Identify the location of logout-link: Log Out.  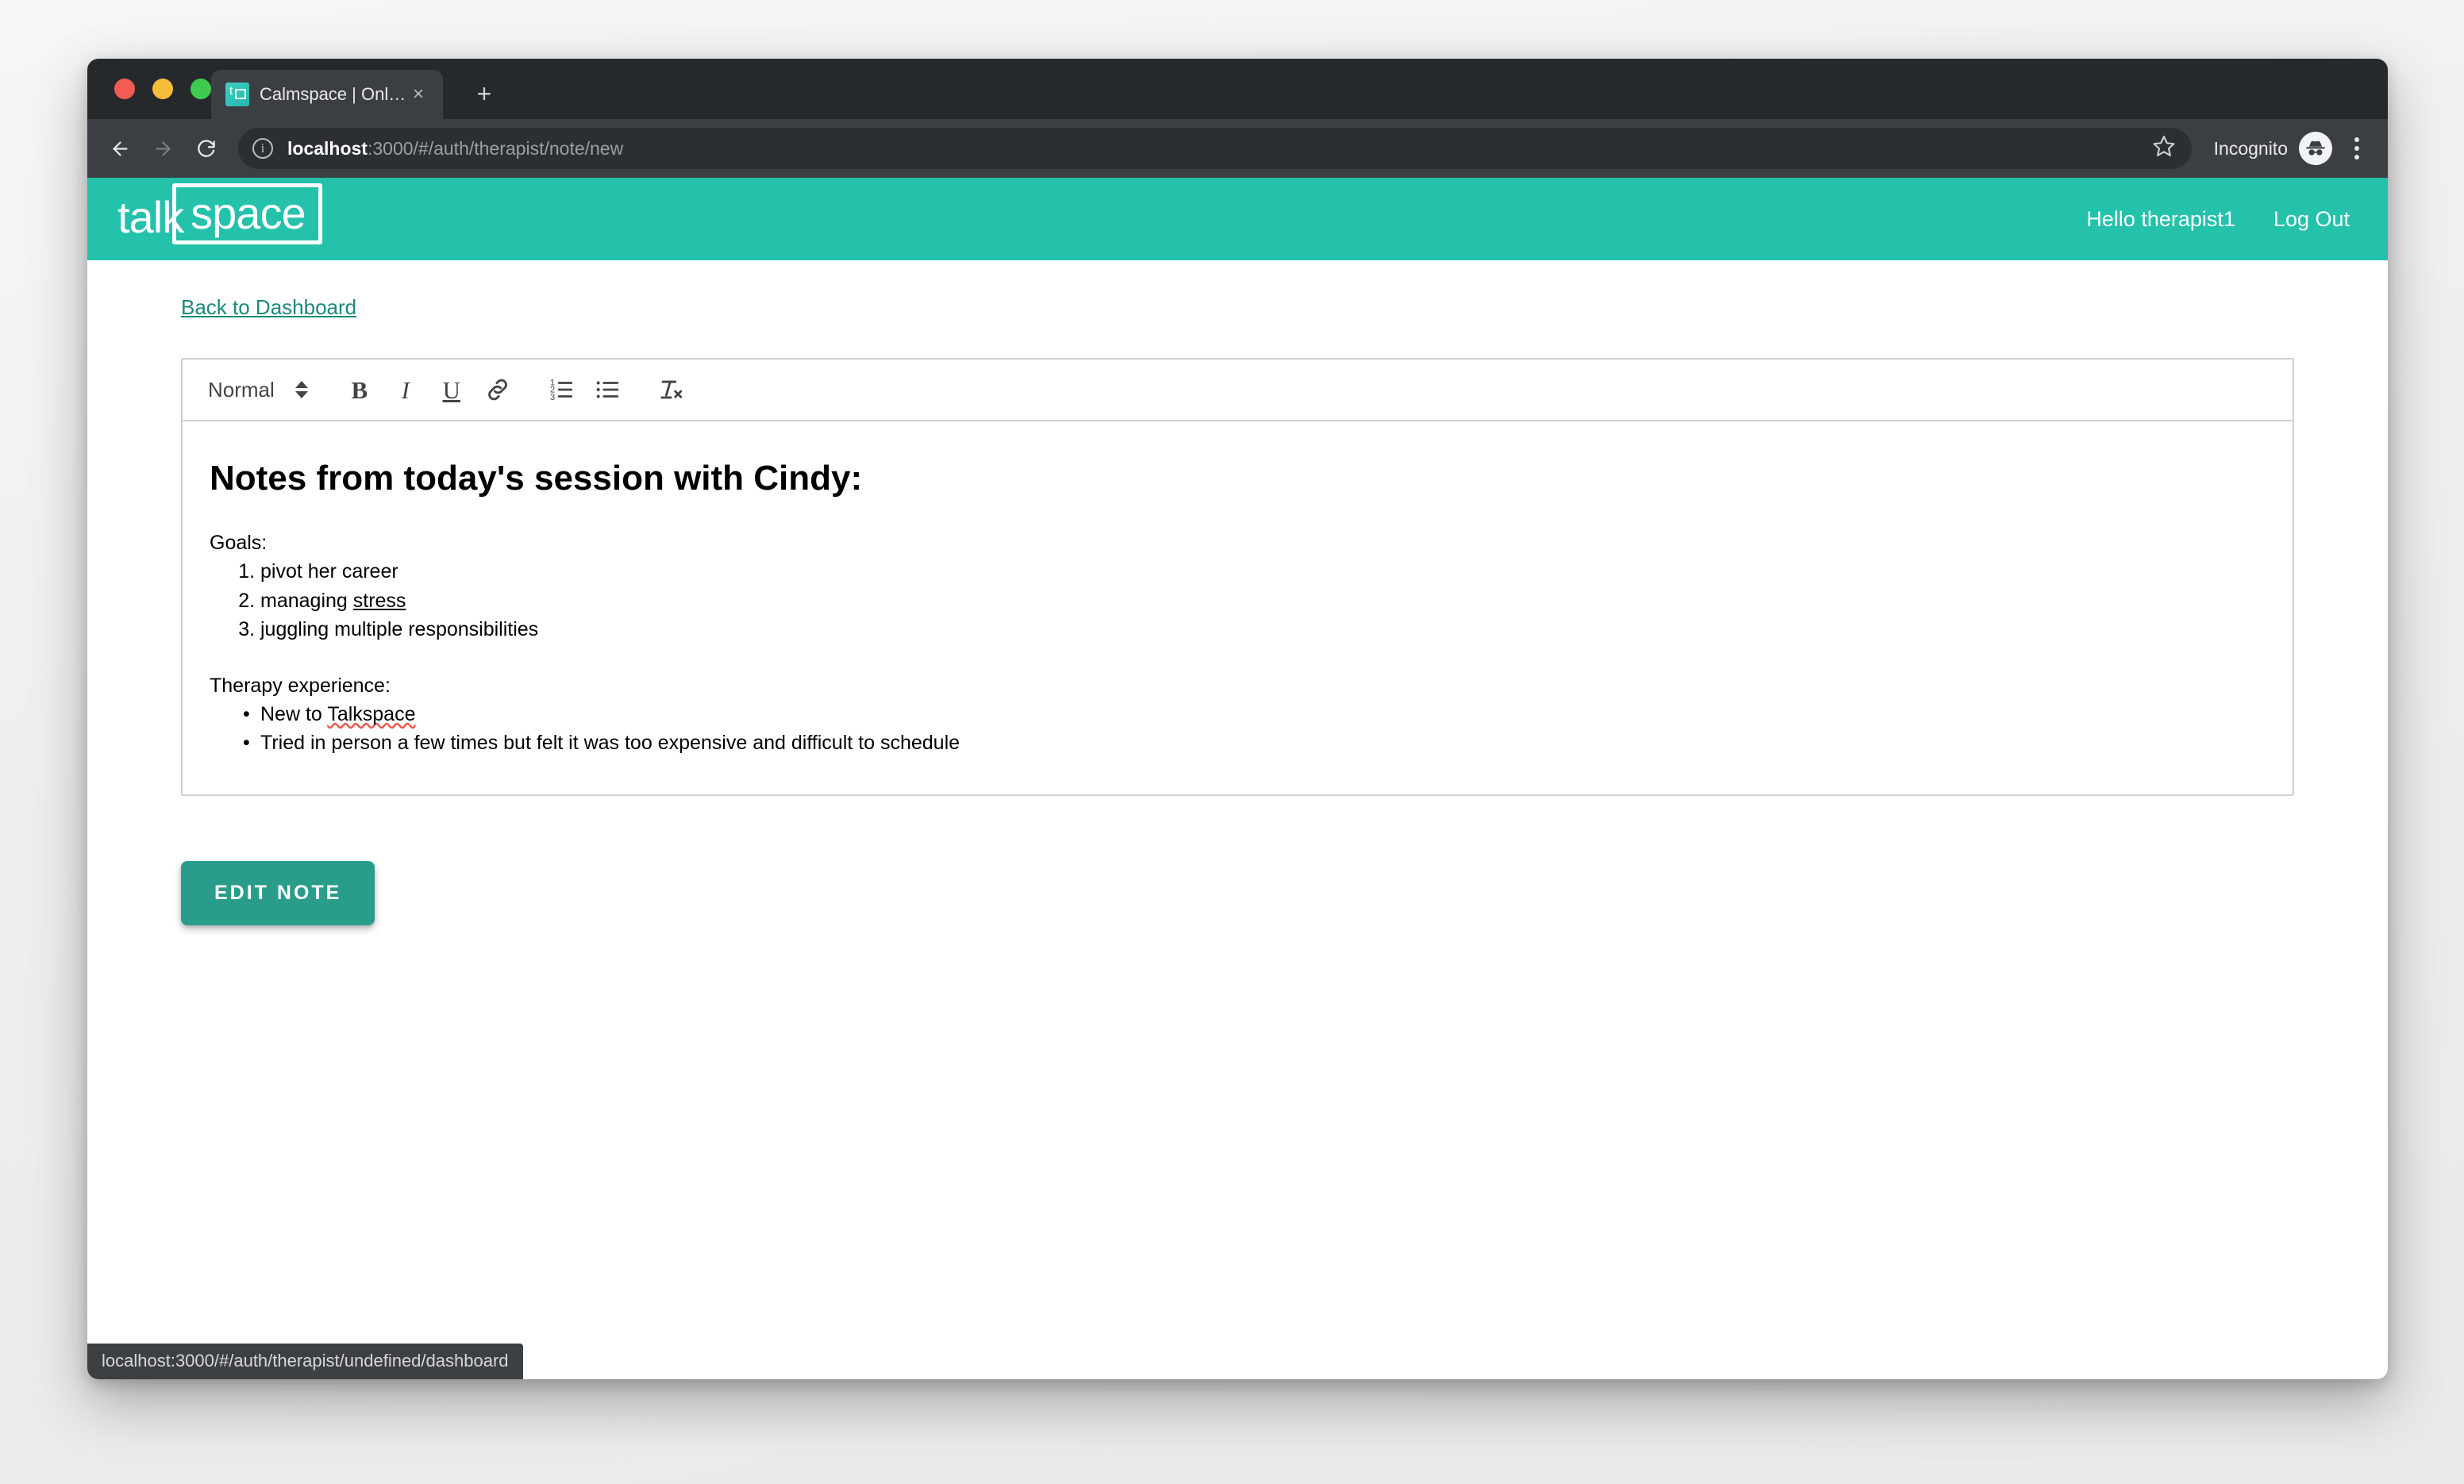
(2311, 219).